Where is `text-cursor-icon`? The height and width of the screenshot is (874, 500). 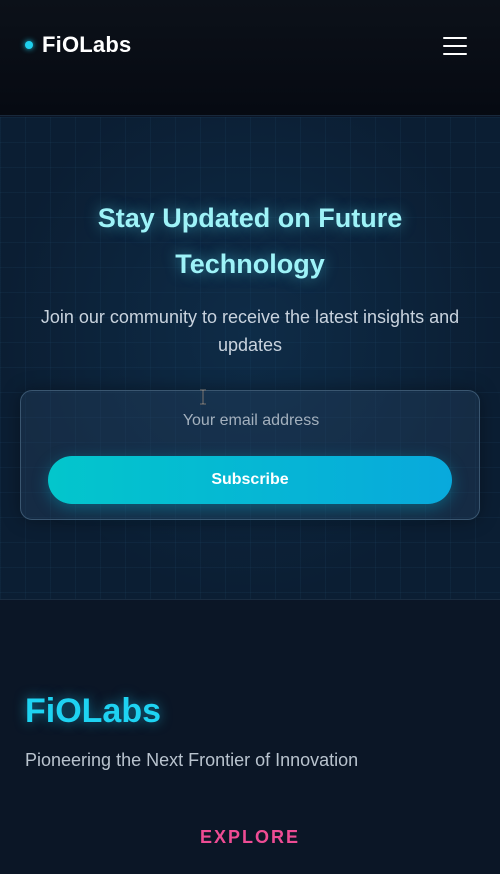 text-cursor-icon is located at coordinates (203, 397).